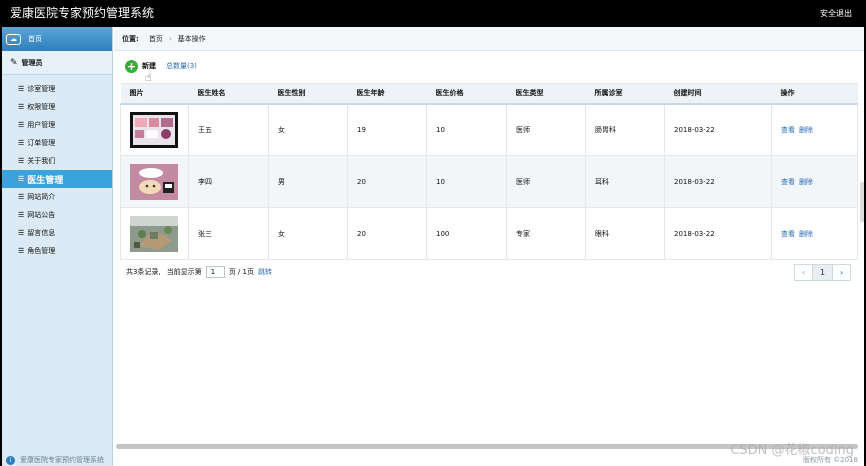 Image resolution: width=866 pixels, height=466 pixels. Describe the element at coordinates (466, 94) in the screenshot. I see `col-header-price: 医生价格` at that location.